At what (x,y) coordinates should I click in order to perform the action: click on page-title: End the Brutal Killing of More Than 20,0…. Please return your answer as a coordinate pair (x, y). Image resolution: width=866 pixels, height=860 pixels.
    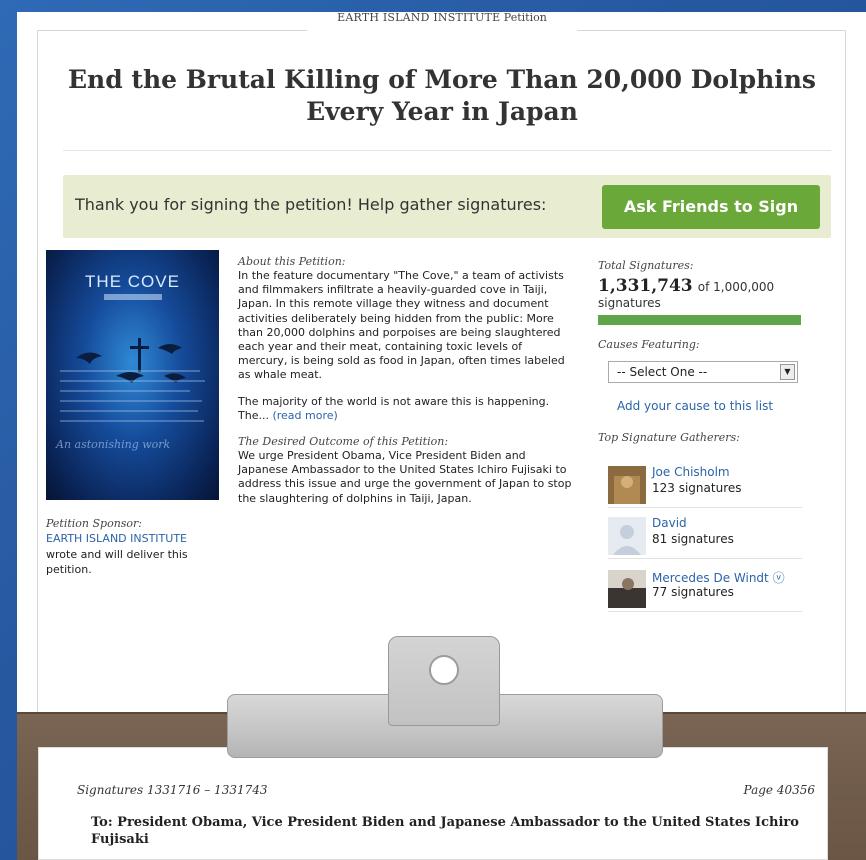
    Looking at the image, I should click on (441, 95).